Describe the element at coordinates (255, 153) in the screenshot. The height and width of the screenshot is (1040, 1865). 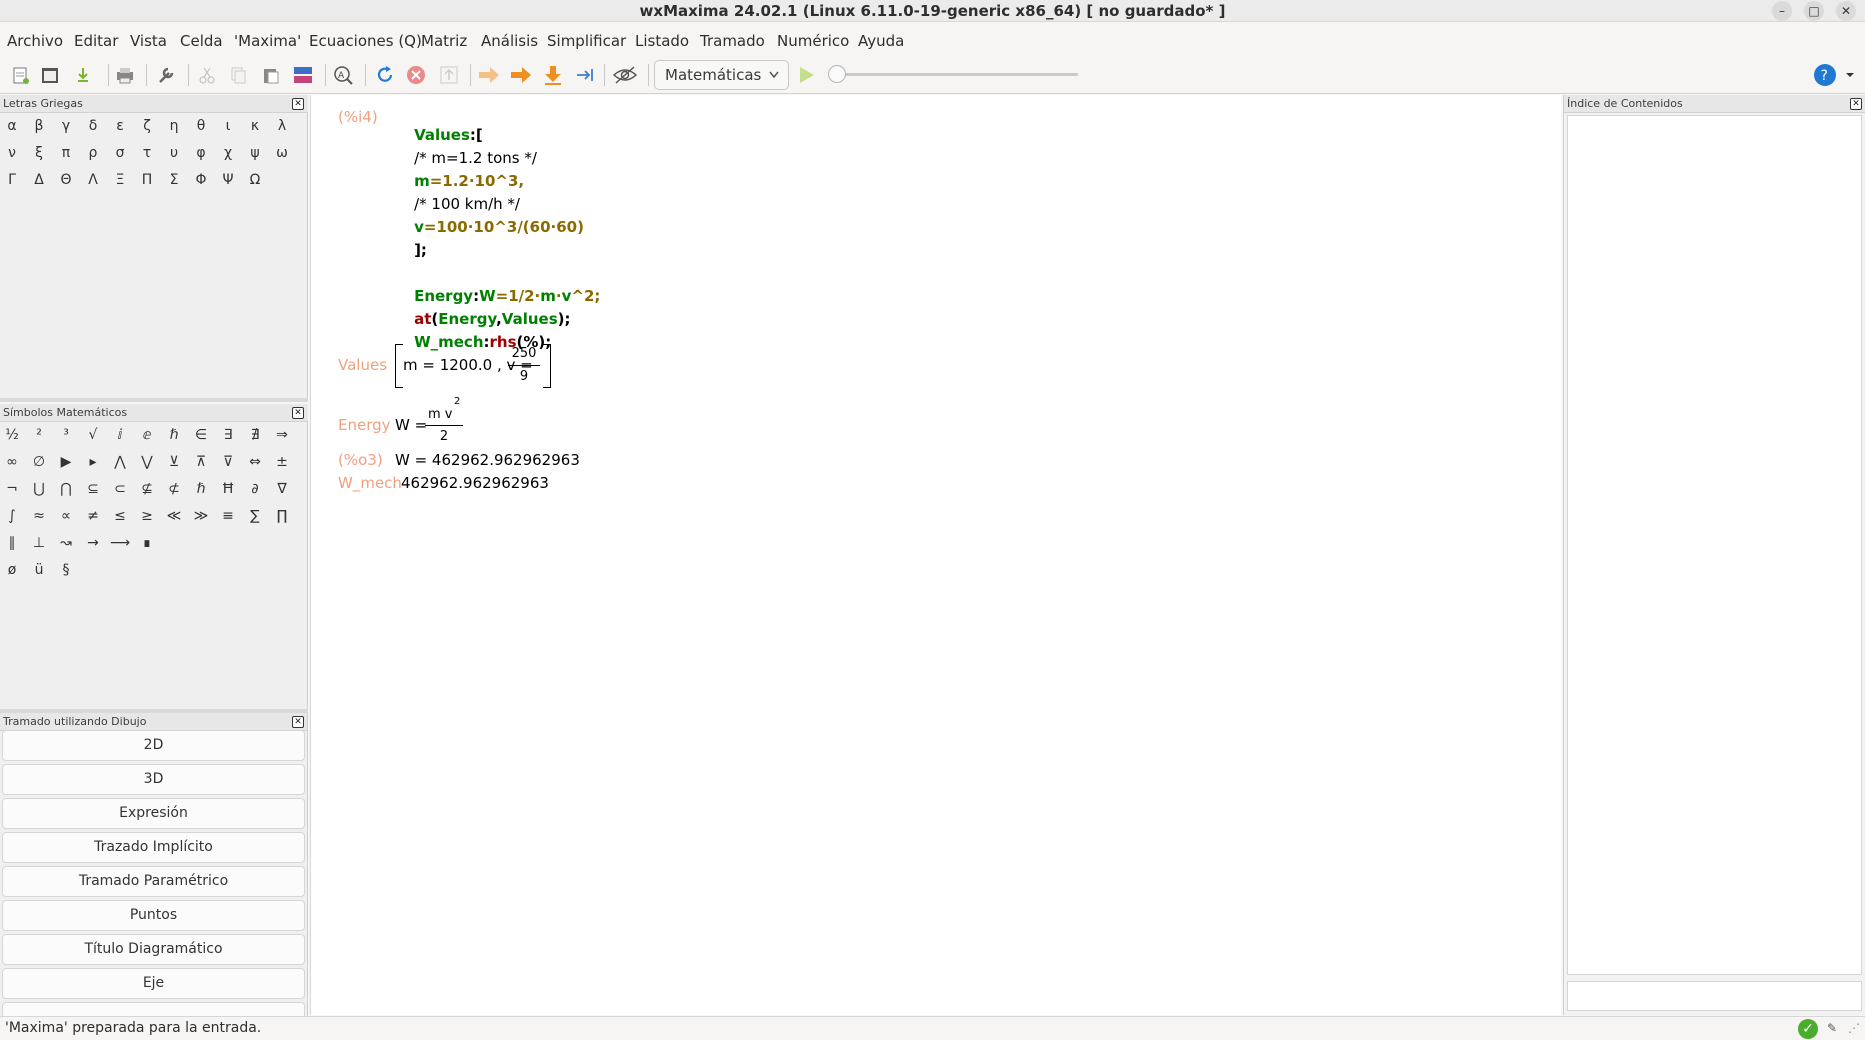
I see `greek-symbol: ψ` at that location.